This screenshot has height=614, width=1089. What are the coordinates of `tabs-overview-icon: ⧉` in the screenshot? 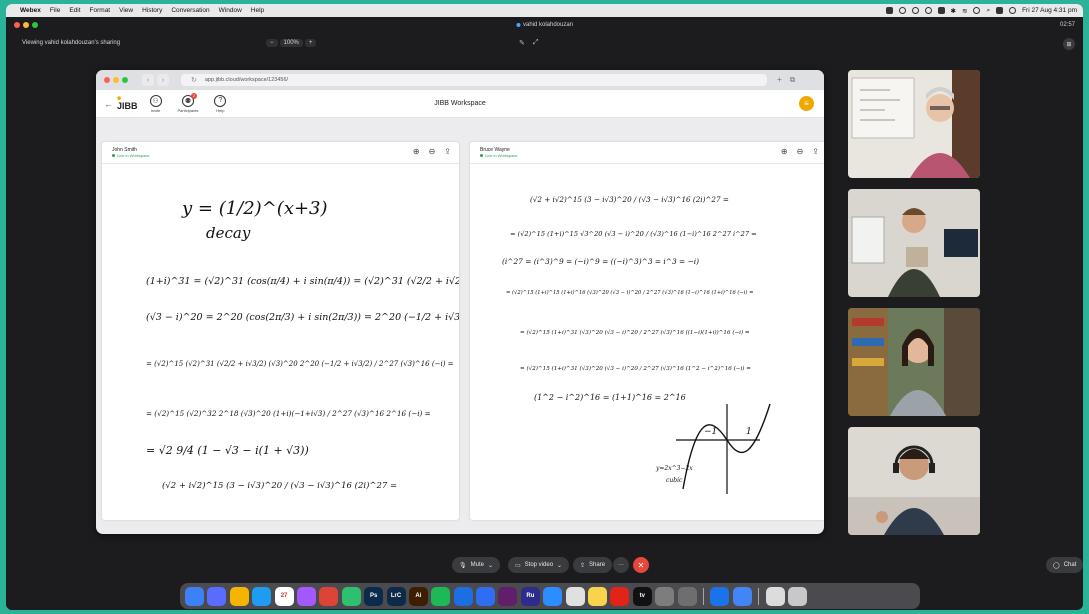 It's located at (793, 80).